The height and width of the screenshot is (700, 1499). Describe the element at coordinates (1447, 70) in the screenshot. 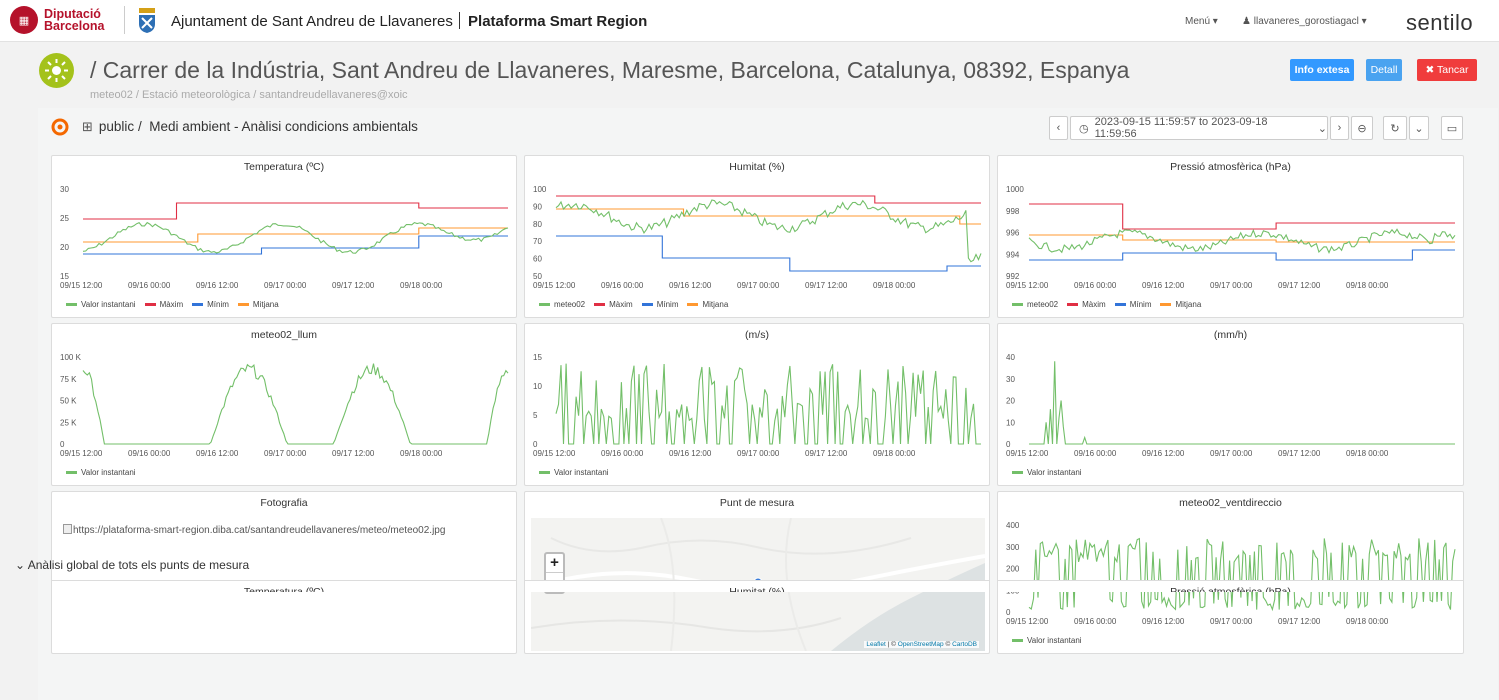

I see `tancar-button: ✖ Tancar` at that location.